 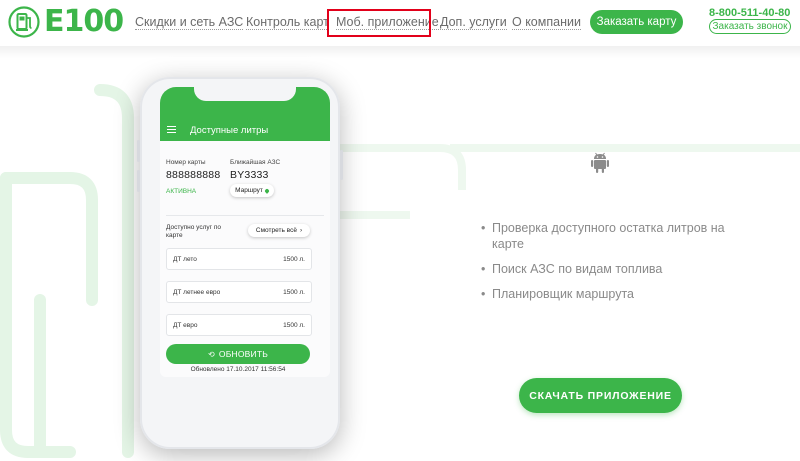 What do you see at coordinates (181, 191) in the screenshot?
I see `card-status-badge: АКТИВНА` at bounding box center [181, 191].